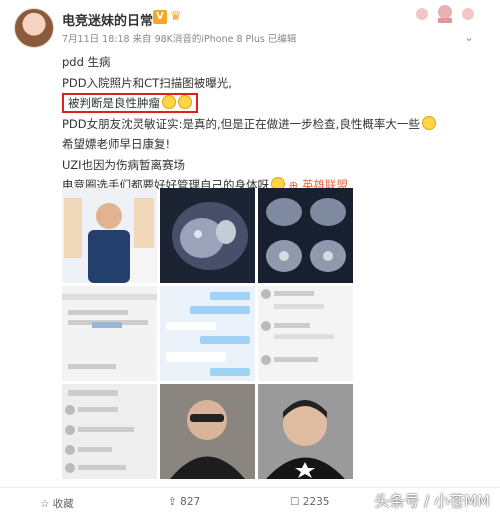  What do you see at coordinates (445, 14) in the screenshot?
I see `decoration-icon` at bounding box center [445, 14].